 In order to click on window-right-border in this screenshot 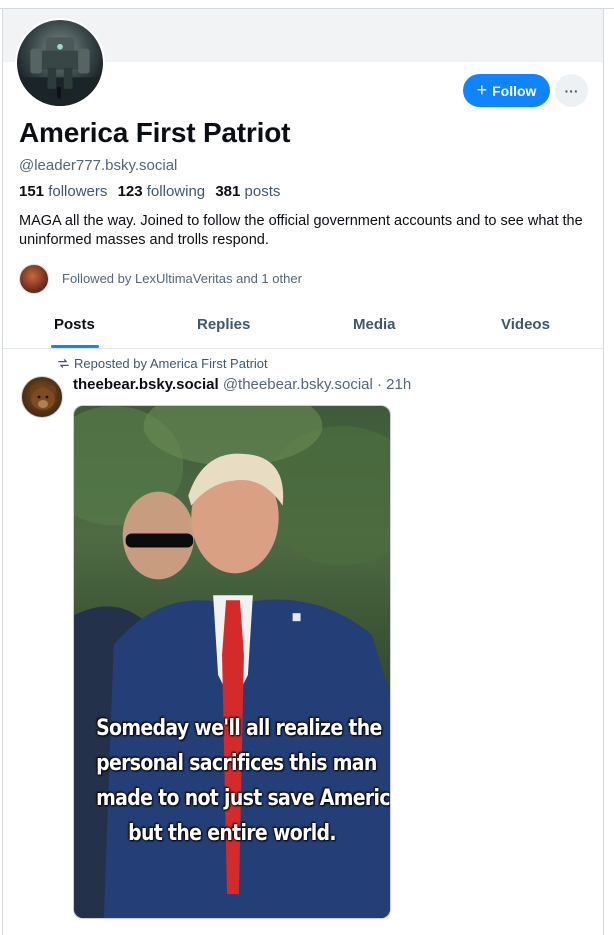, I will do `click(603, 471)`.